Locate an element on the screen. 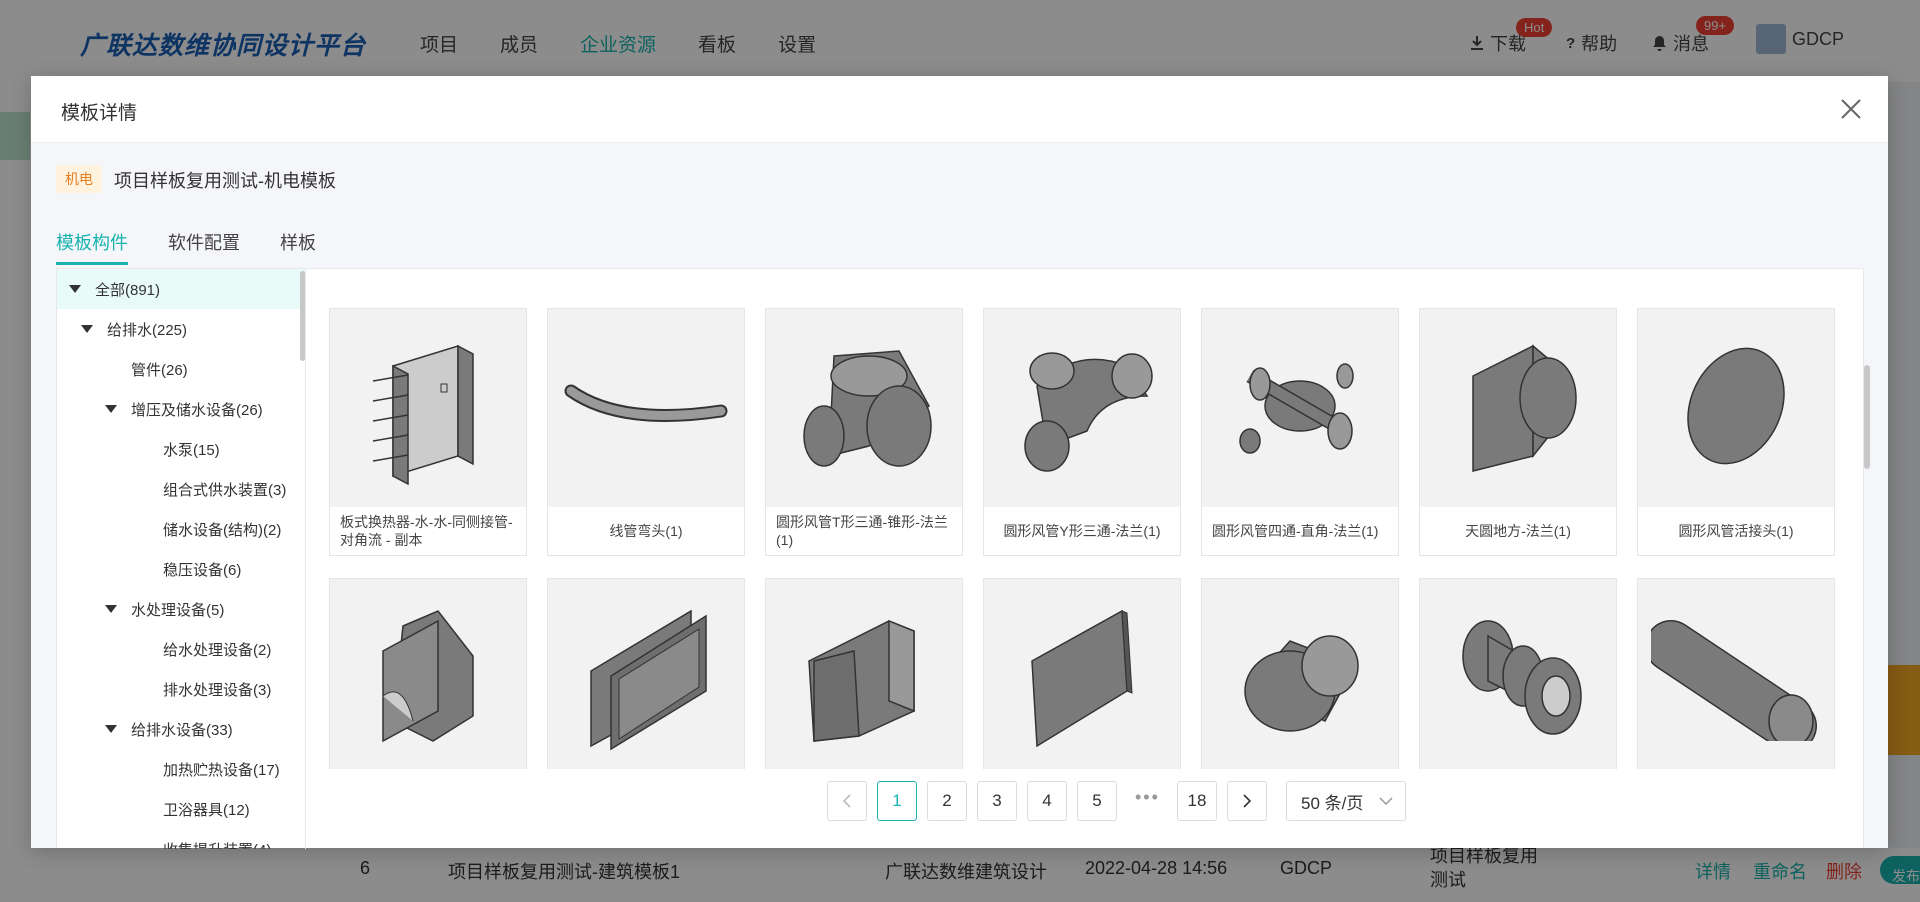 Image resolution: width=1920 pixels, height=902 pixels. component-card: 圆形风管Y形三通-法兰(1) is located at coordinates (1082, 432).